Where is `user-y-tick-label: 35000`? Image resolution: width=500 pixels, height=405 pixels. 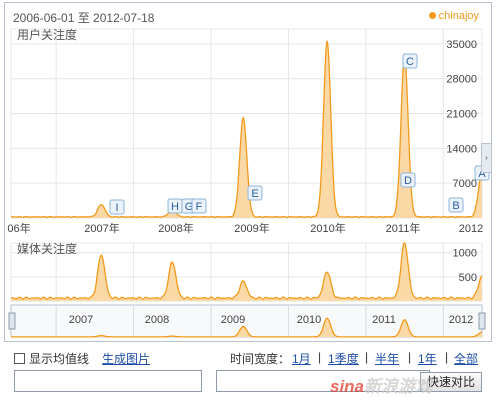 user-y-tick-label: 35000 is located at coordinates (461, 45).